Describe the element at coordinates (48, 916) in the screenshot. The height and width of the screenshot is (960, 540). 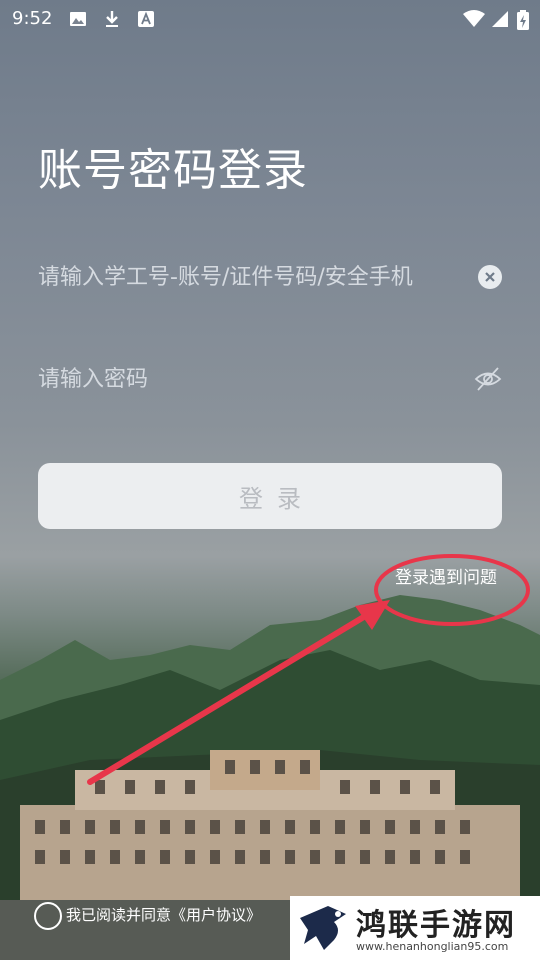
I see `agreement-checkbox` at that location.